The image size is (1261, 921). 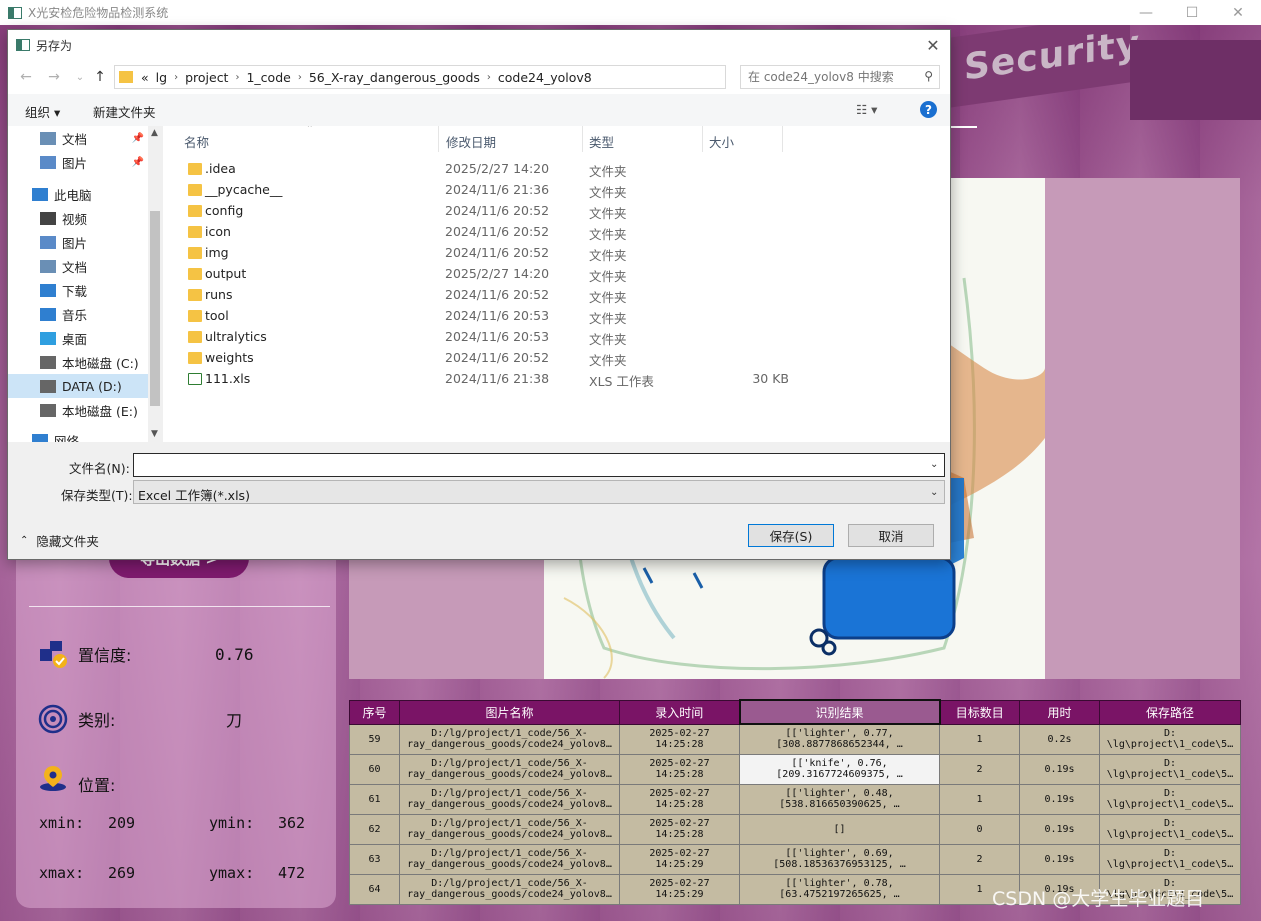 What do you see at coordinates (483, 190) in the screenshot?
I see `file-row: __pycache__ 2024/11/6 21:36 文件夹` at bounding box center [483, 190].